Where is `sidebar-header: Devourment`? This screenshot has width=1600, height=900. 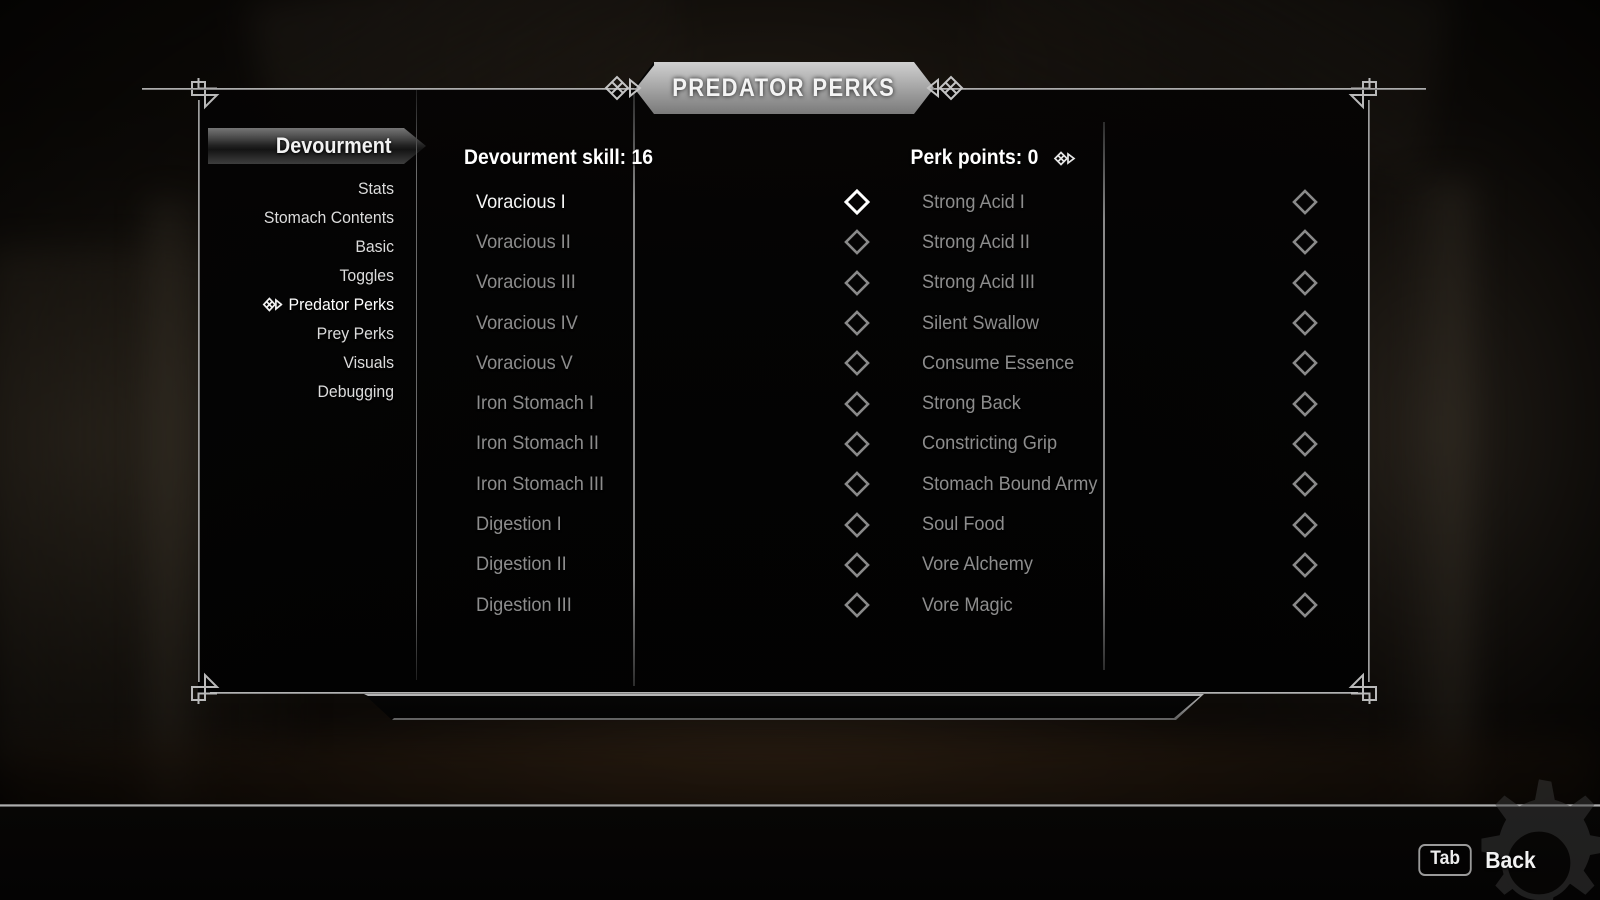 sidebar-header: Devourment is located at coordinates (317, 146).